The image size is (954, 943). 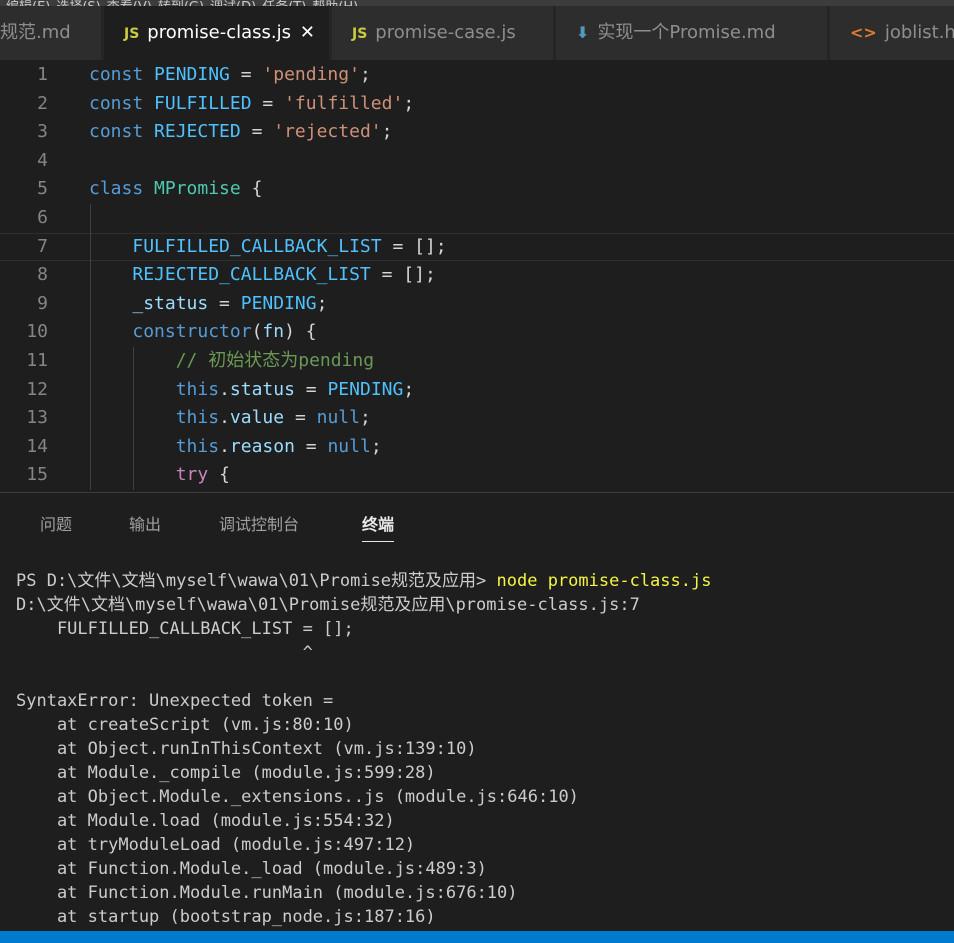 I want to click on tab-terminal: 终端, so click(x=378, y=526).